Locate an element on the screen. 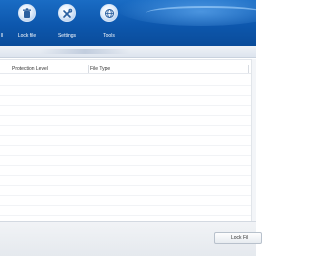 Image resolution: width=320 pixels, height=256 pixels. vertical-scrollbar is located at coordinates (253, 140).